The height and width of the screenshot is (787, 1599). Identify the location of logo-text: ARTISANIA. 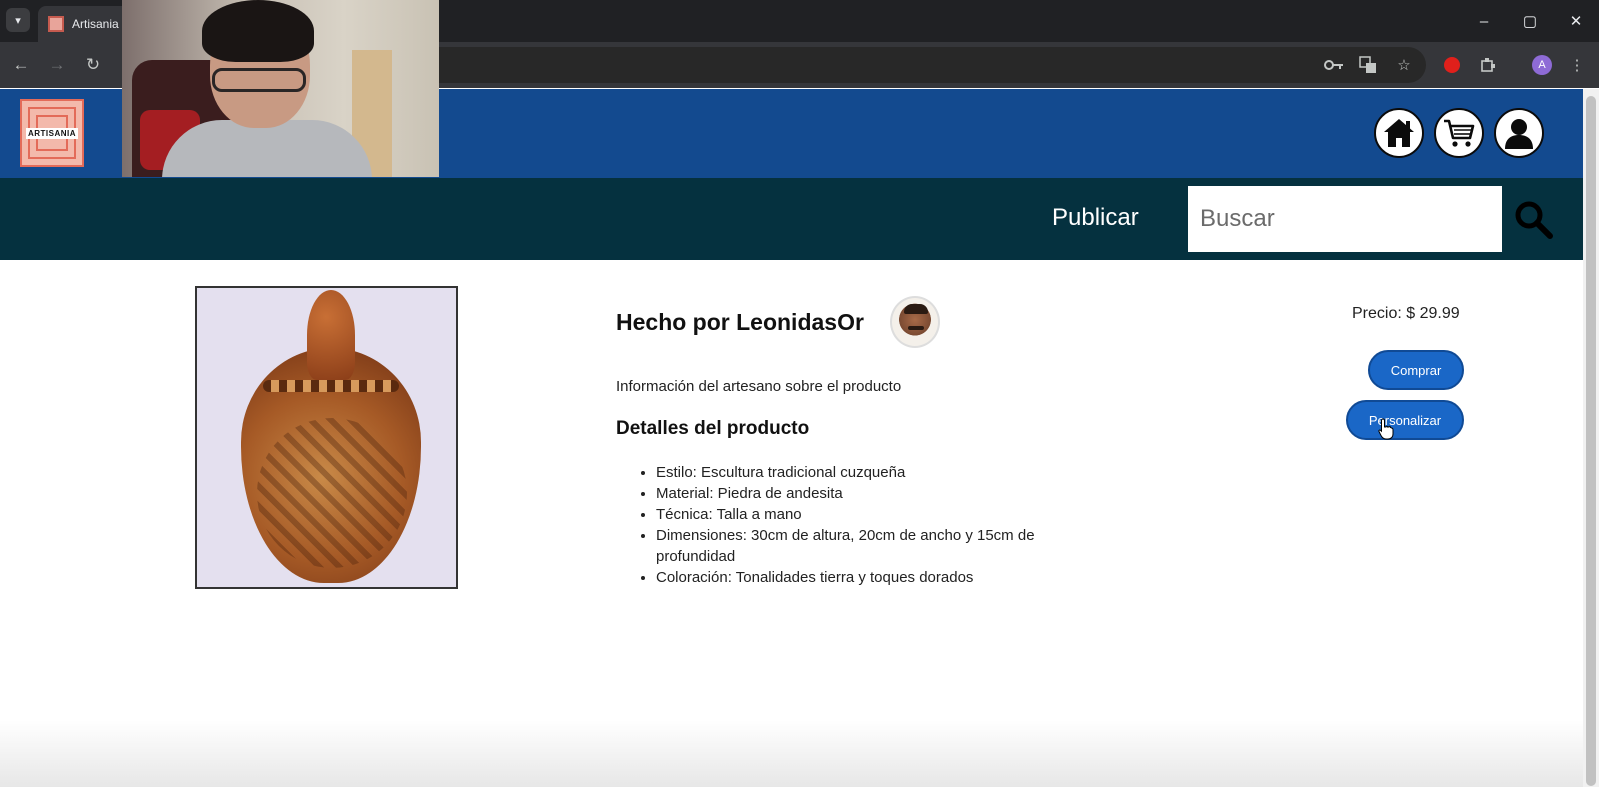
(52, 133).